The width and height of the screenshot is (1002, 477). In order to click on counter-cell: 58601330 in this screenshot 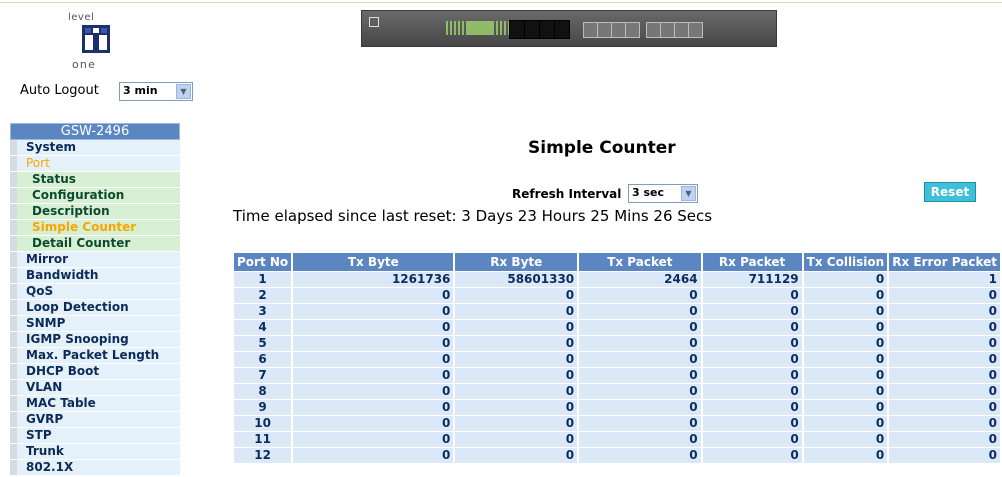, I will do `click(516, 280)`.